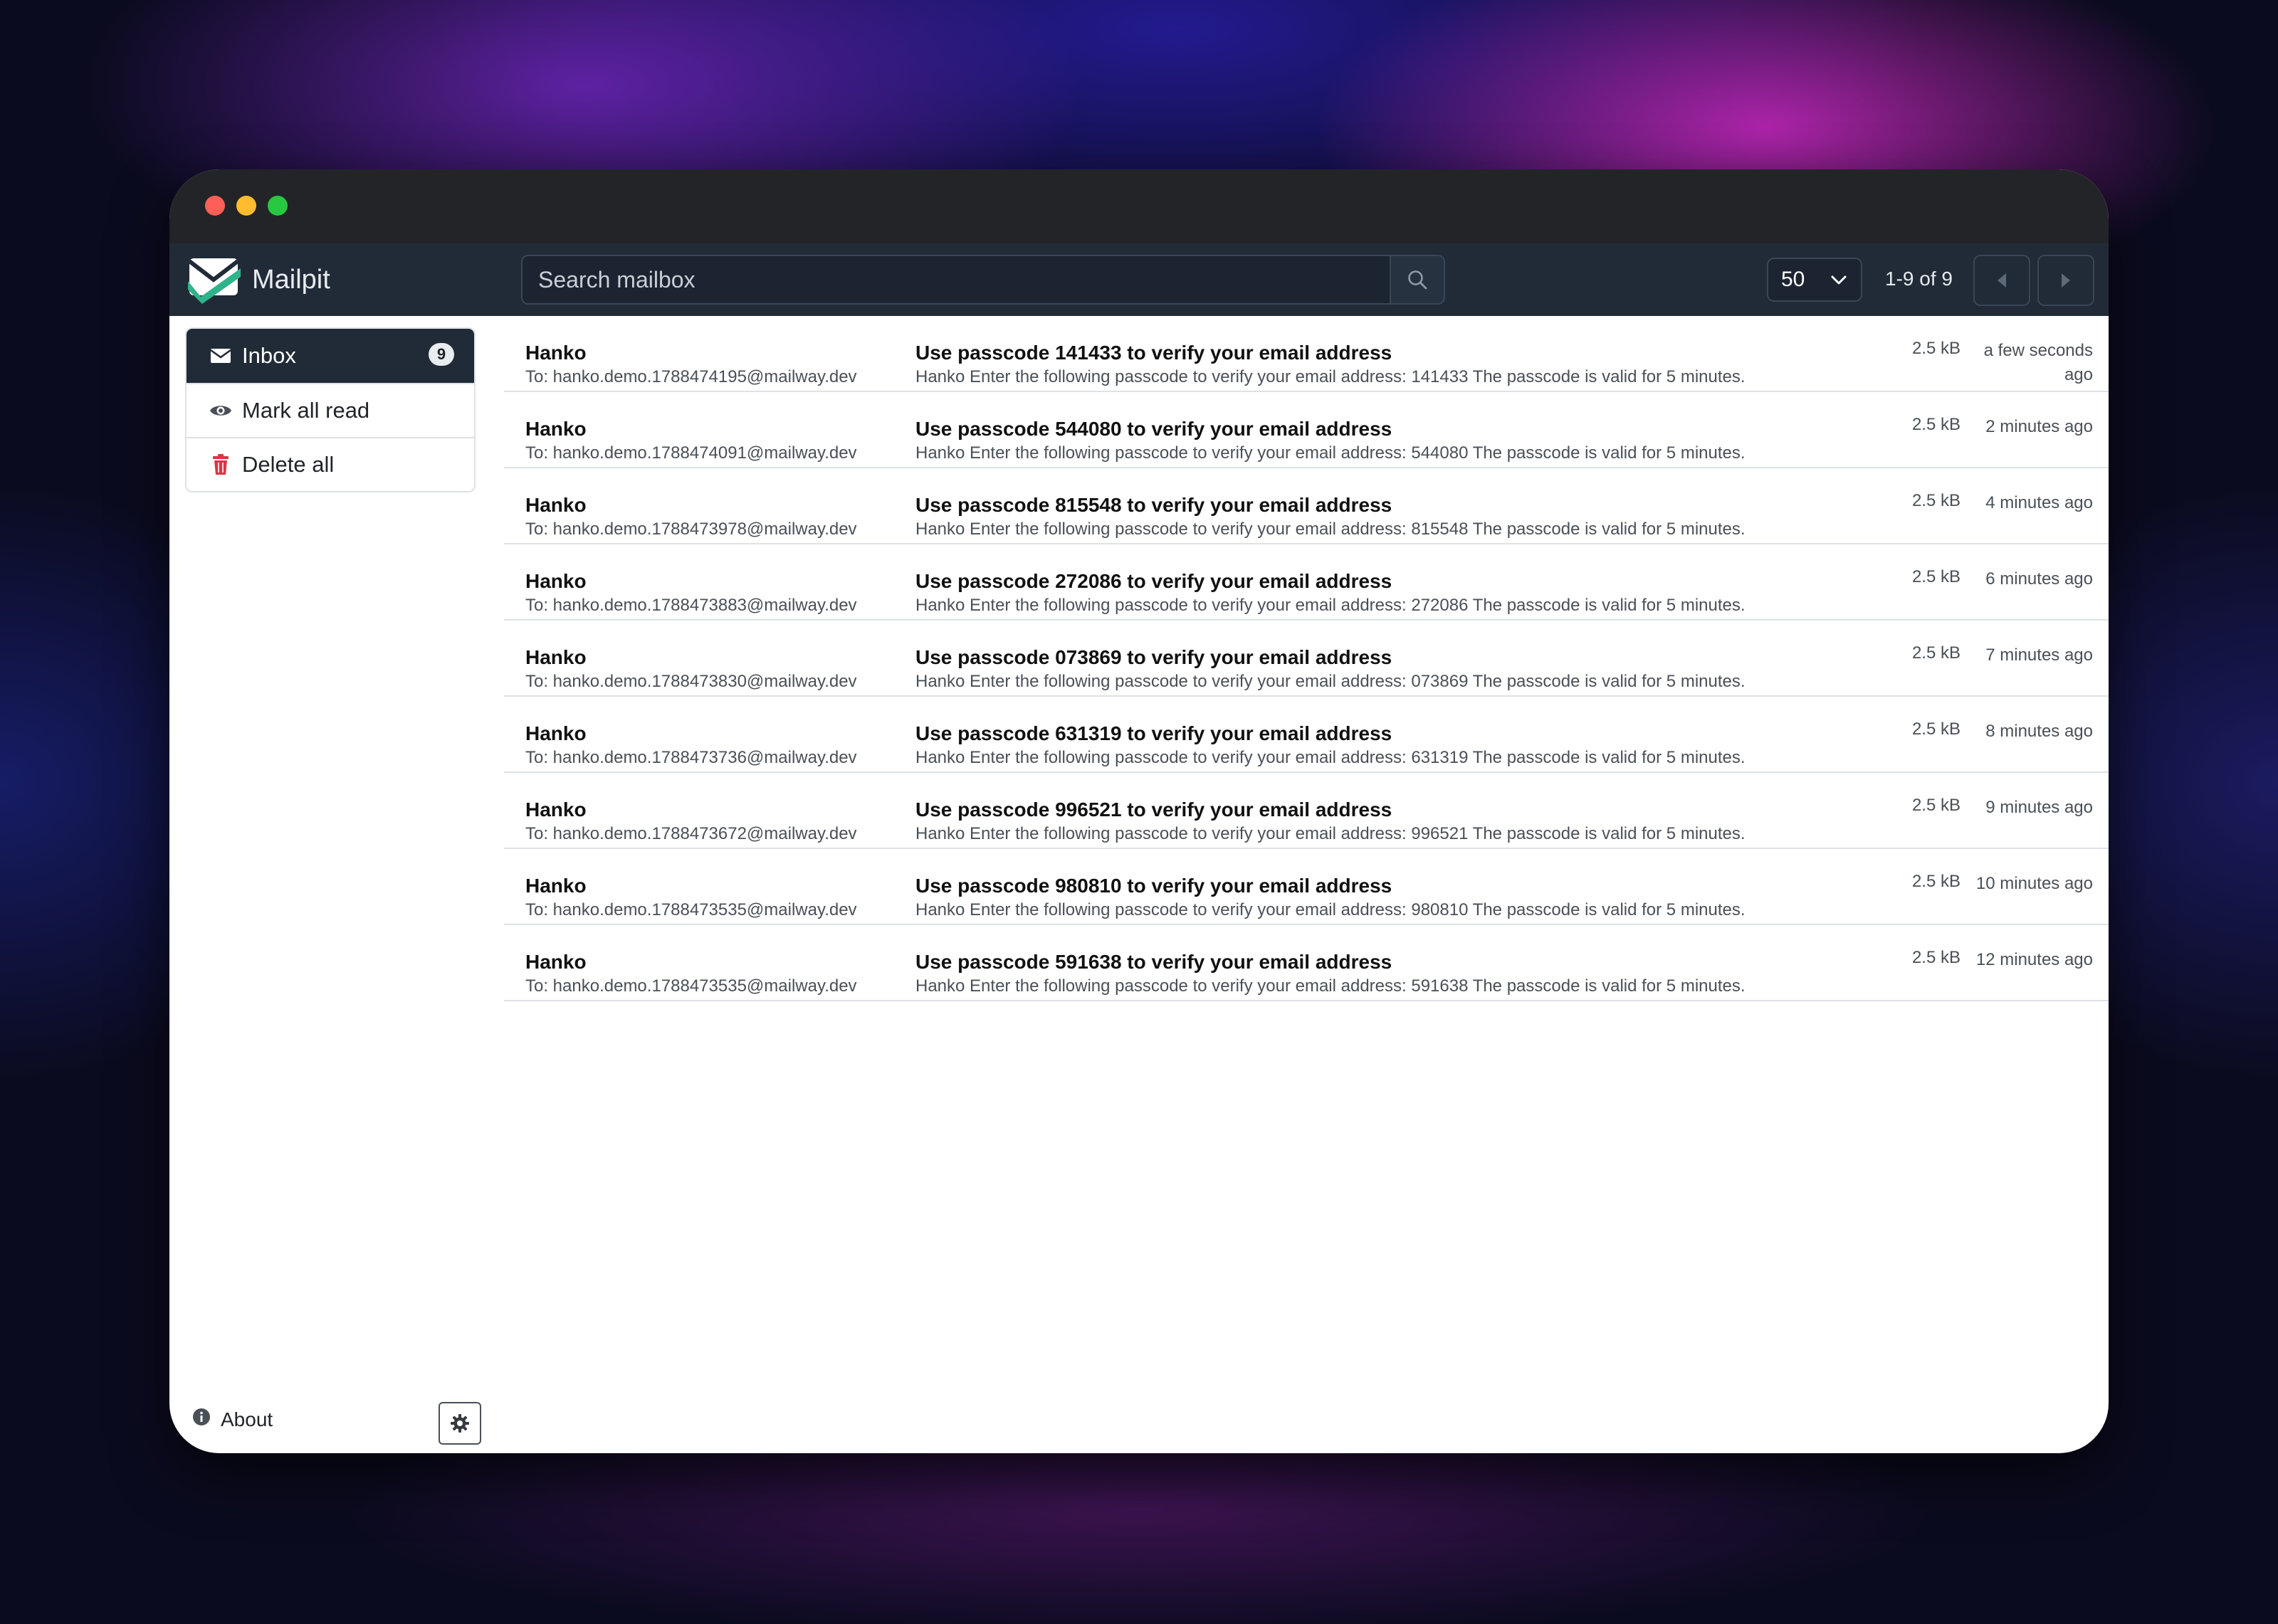 Image resolution: width=2278 pixels, height=1624 pixels. Describe the element at coordinates (306, 410) in the screenshot. I see `sidebar-item-label: Mark all read` at that location.